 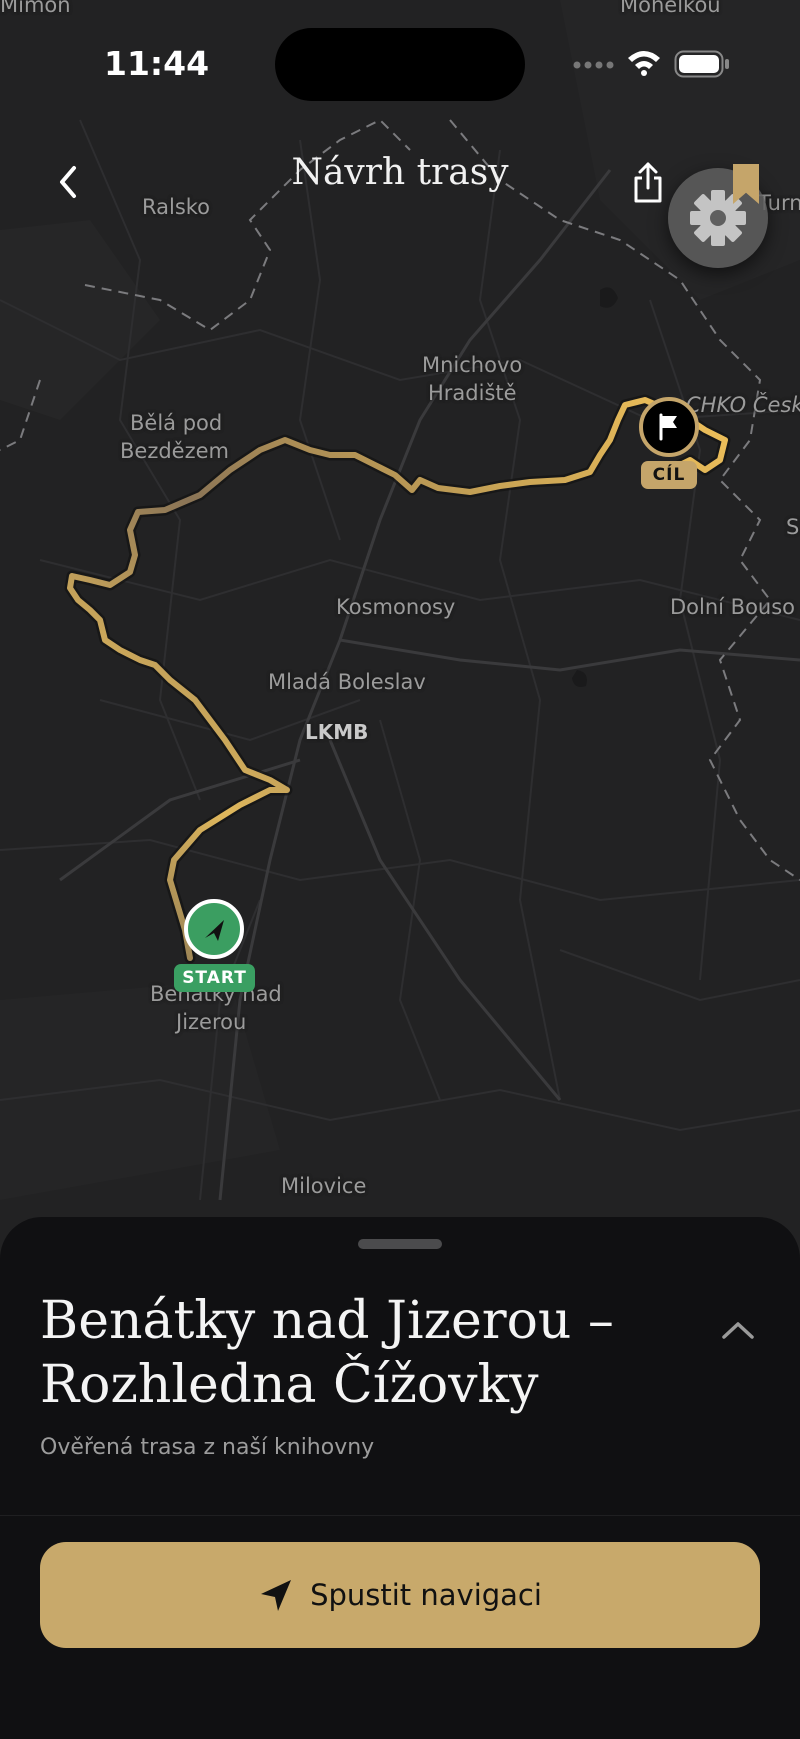 What do you see at coordinates (400, 1515) in the screenshot?
I see `divider` at bounding box center [400, 1515].